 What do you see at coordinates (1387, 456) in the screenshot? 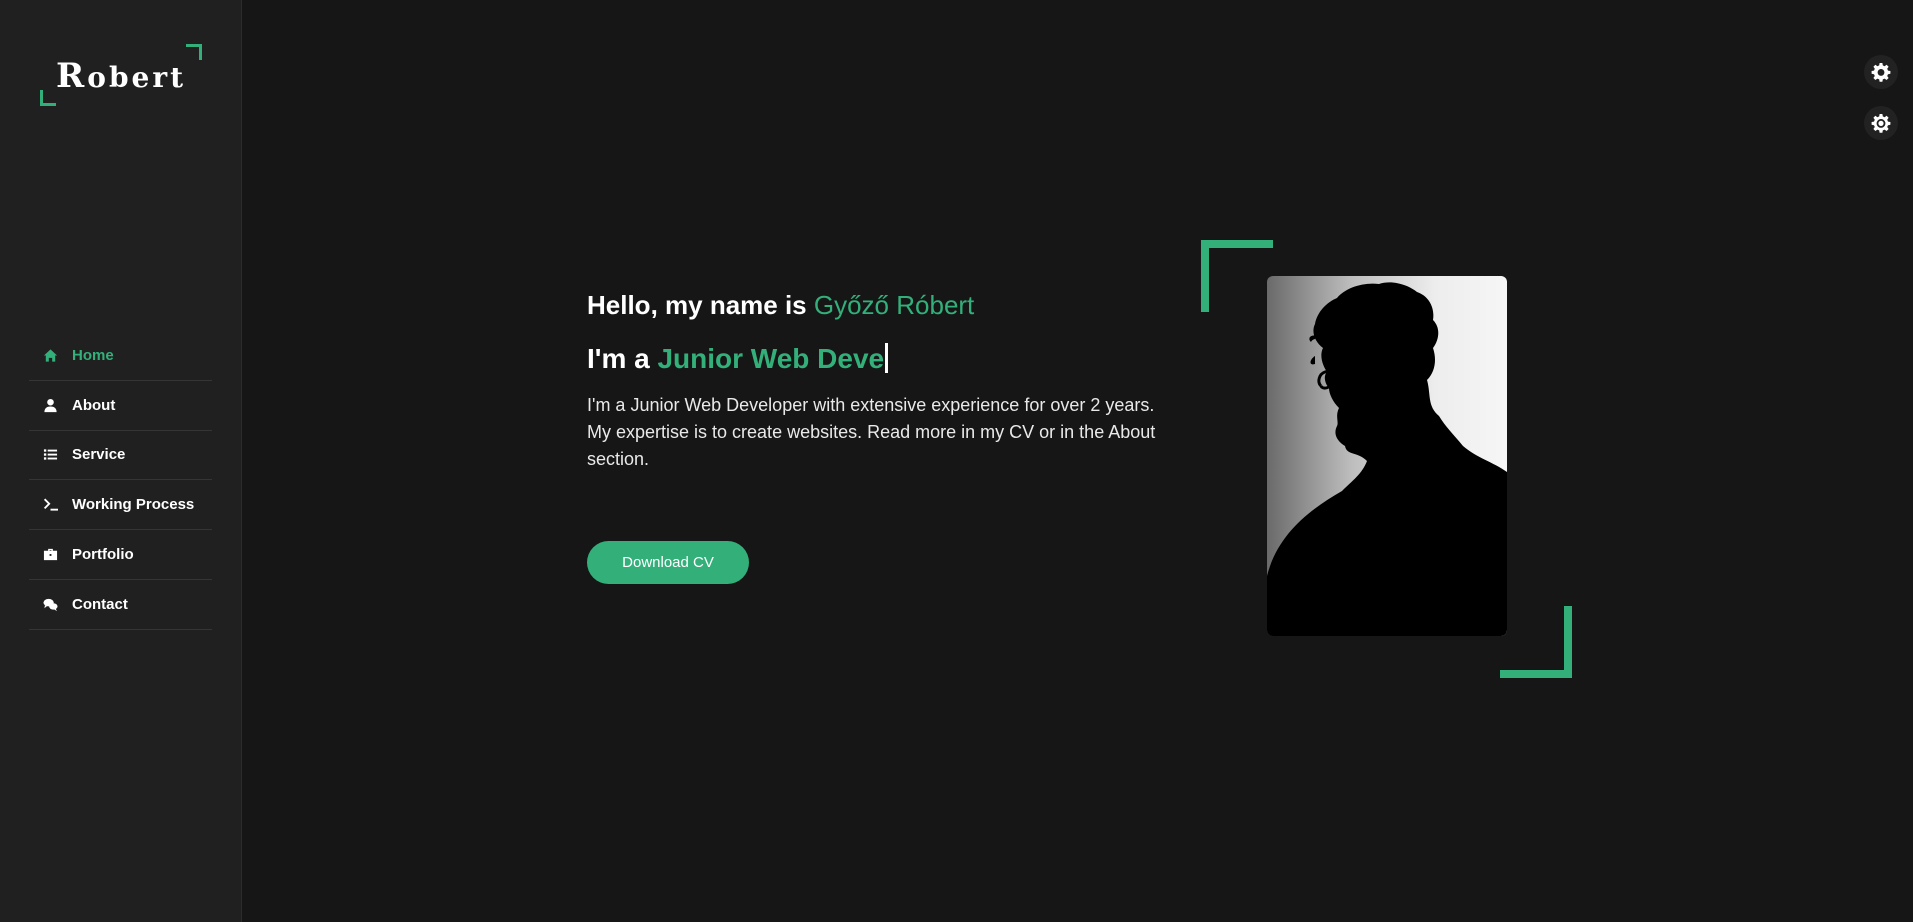
I see `profile-photo` at bounding box center [1387, 456].